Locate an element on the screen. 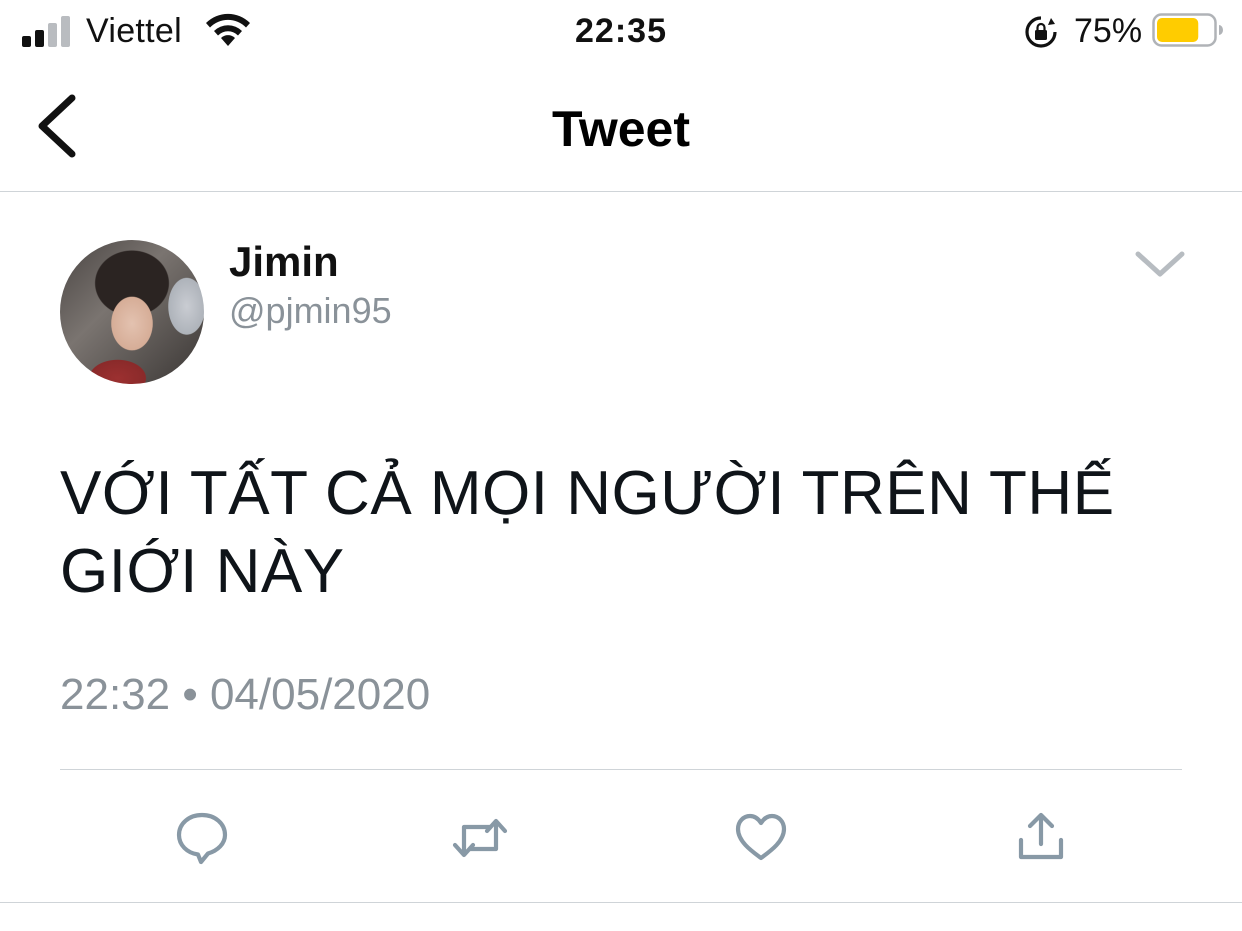 This screenshot has width=1242, height=931. tweet-text: VỚI TẤT CẢ MỌI NGƯỜI TRÊN THẾ GIỚI NÀY is located at coordinates (587, 532).